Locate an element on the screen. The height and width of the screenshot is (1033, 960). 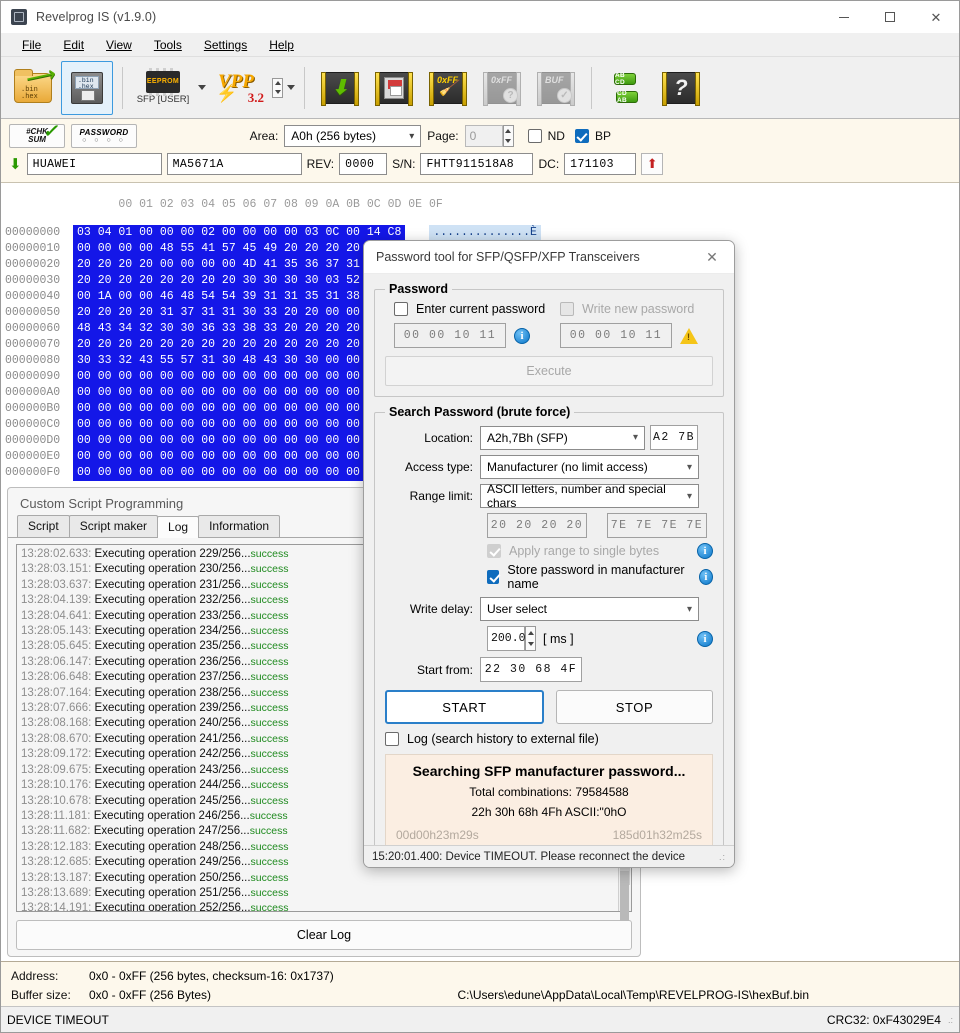
save-floppy-icon: .bin .hex is located at coordinates (87, 87).